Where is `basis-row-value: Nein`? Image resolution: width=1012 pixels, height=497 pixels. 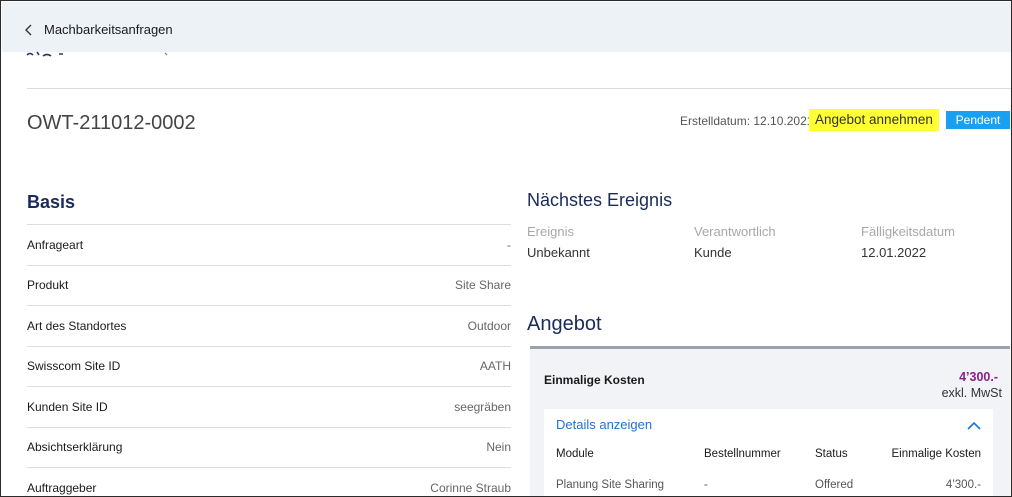
basis-row-value: Nein is located at coordinates (498, 447).